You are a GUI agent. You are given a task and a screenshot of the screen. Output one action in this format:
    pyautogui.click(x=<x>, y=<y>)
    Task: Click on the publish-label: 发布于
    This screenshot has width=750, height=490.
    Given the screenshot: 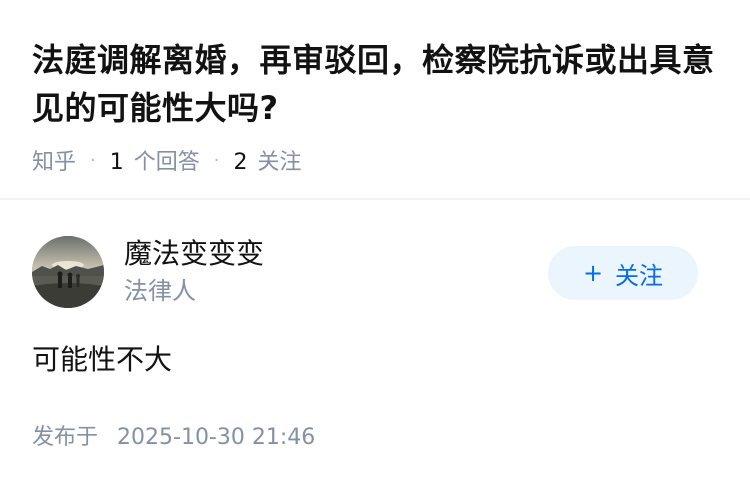 What is the action you would take?
    pyautogui.click(x=65, y=437)
    